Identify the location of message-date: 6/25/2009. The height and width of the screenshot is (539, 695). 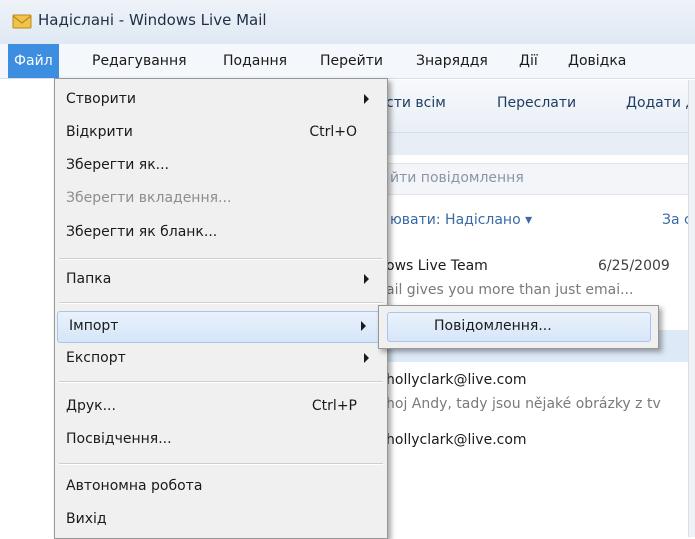
(634, 266).